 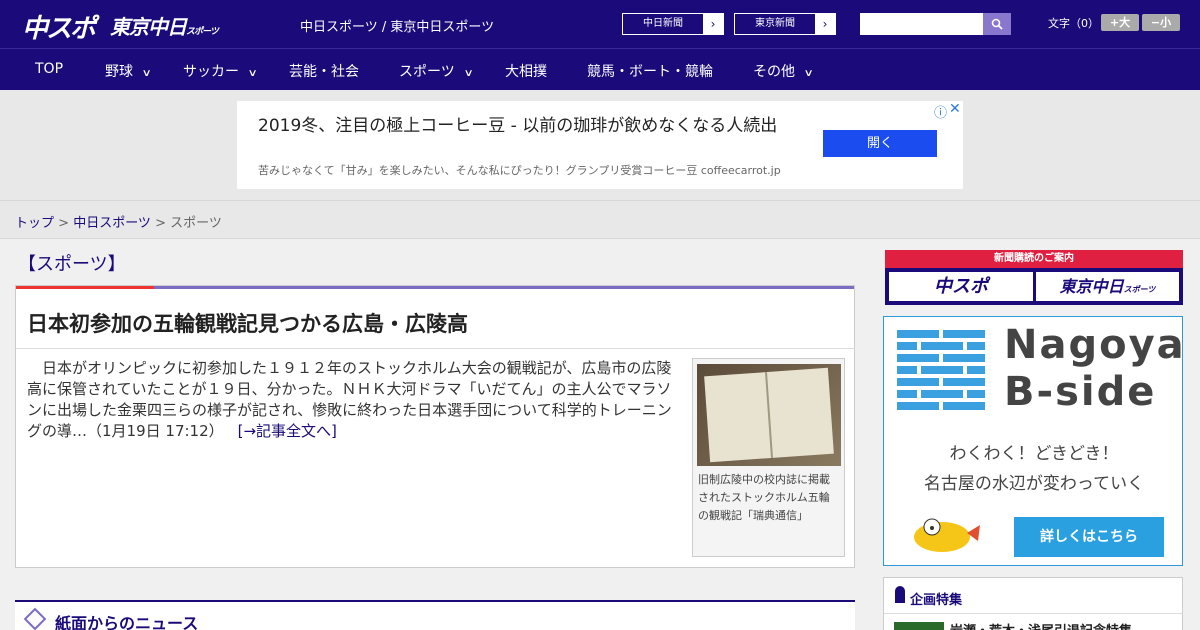 I want to click on nav-sports-label: スポーツ, so click(x=427, y=72).